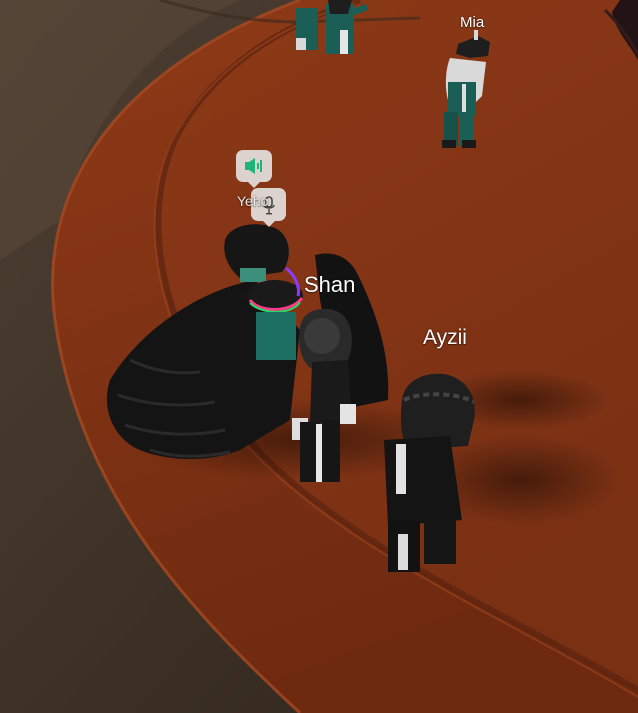  I want to click on player-nametag-shan: Shan, so click(330, 284).